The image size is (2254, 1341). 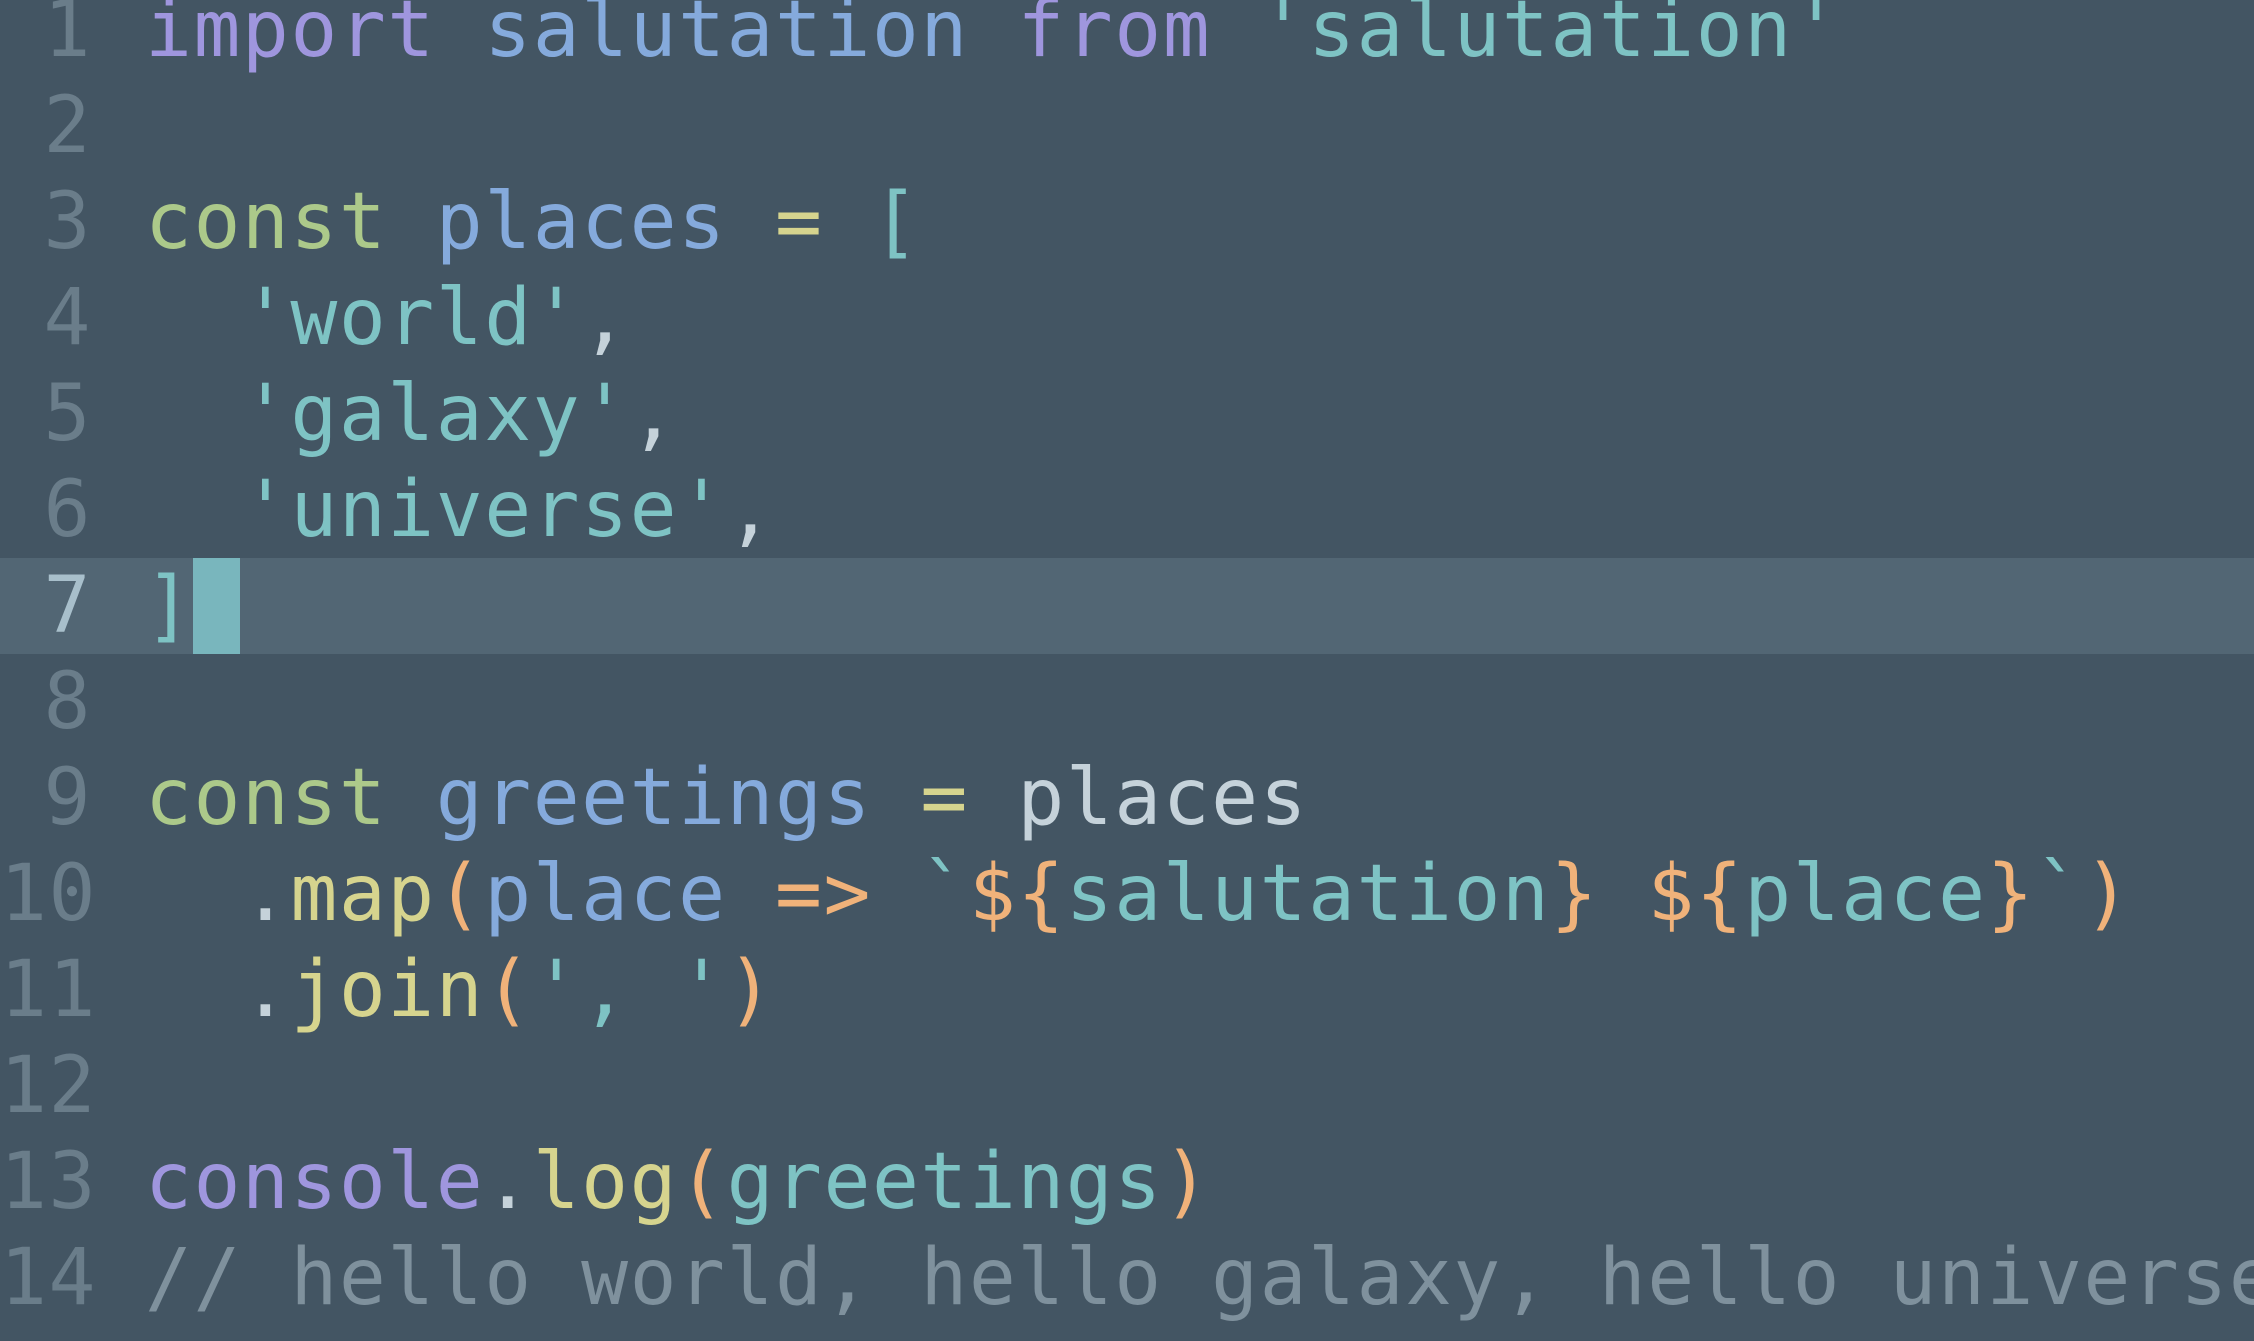 I want to click on code-line: 1 import salutation from 'salutation', so click(x=1127, y=39).